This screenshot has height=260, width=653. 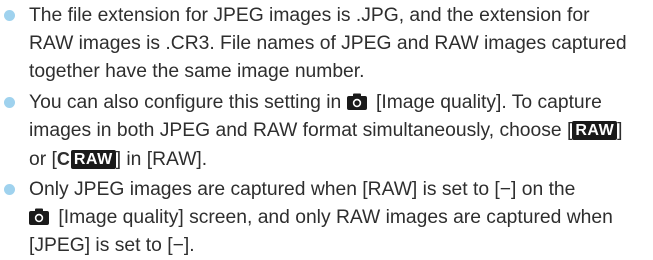 What do you see at coordinates (341, 159) in the screenshot?
I see `note-line: or [C RAW] in [RAW].` at bounding box center [341, 159].